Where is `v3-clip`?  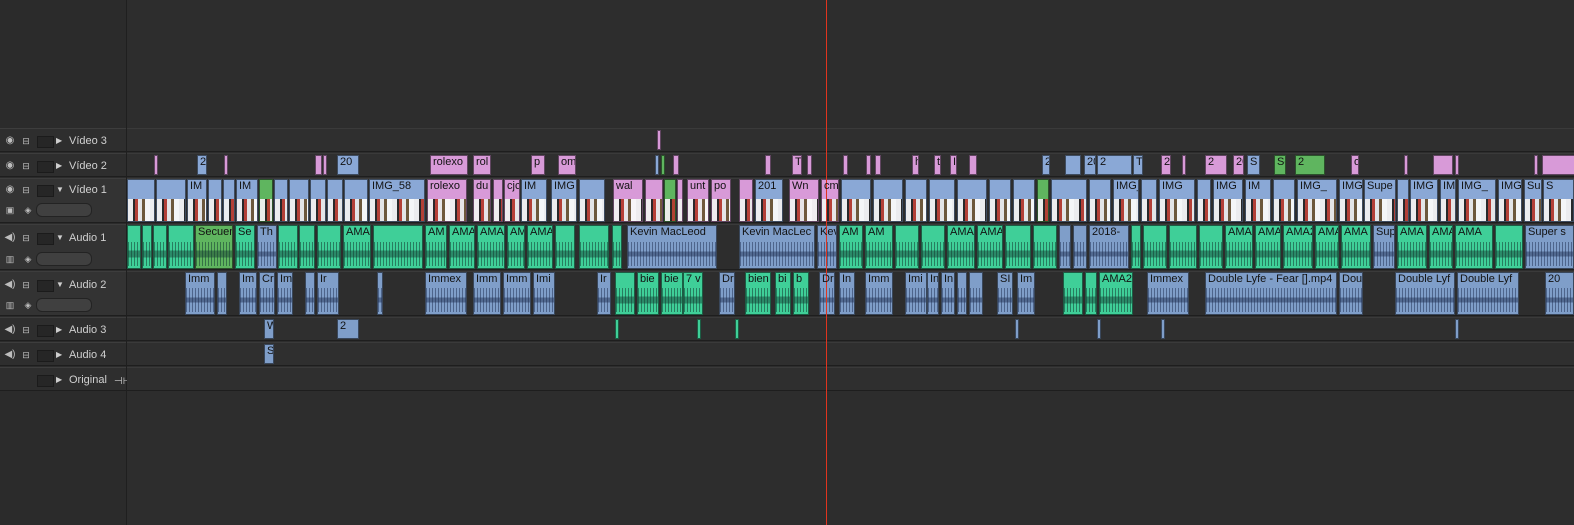
v3-clip is located at coordinates (659, 140).